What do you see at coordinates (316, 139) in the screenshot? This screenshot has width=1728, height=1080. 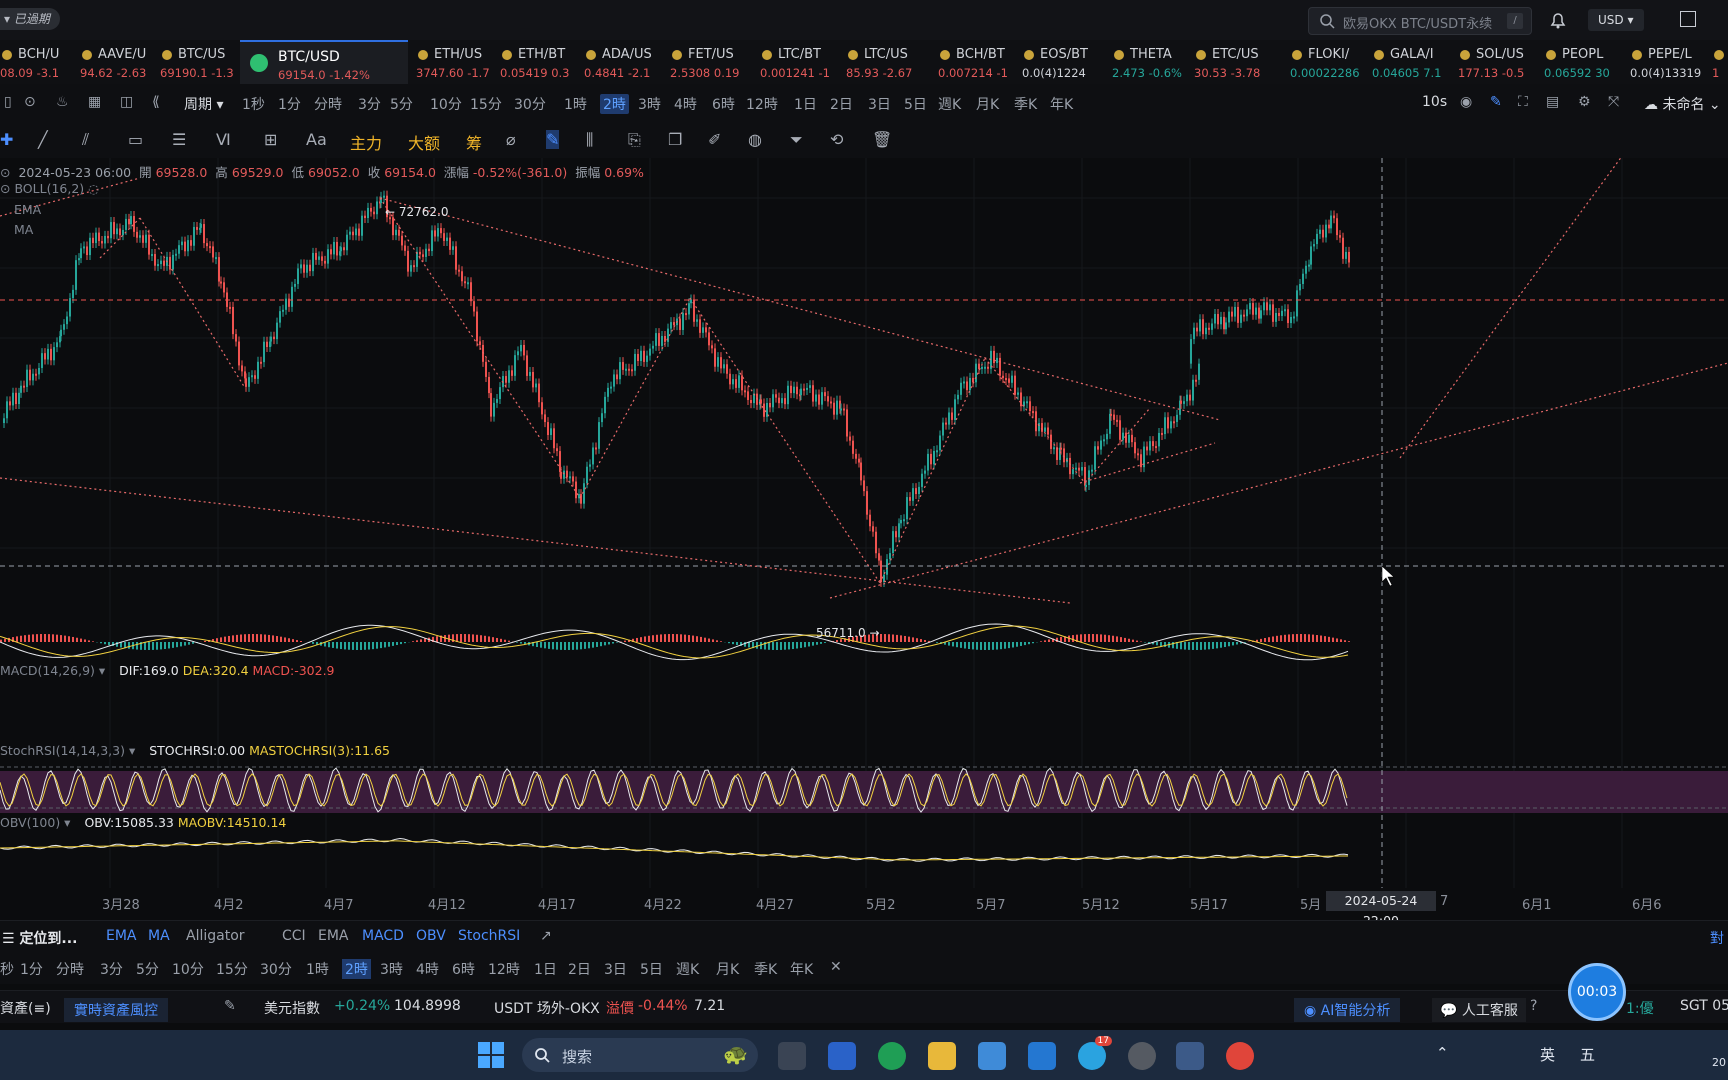 I see `text-tool: Aa` at bounding box center [316, 139].